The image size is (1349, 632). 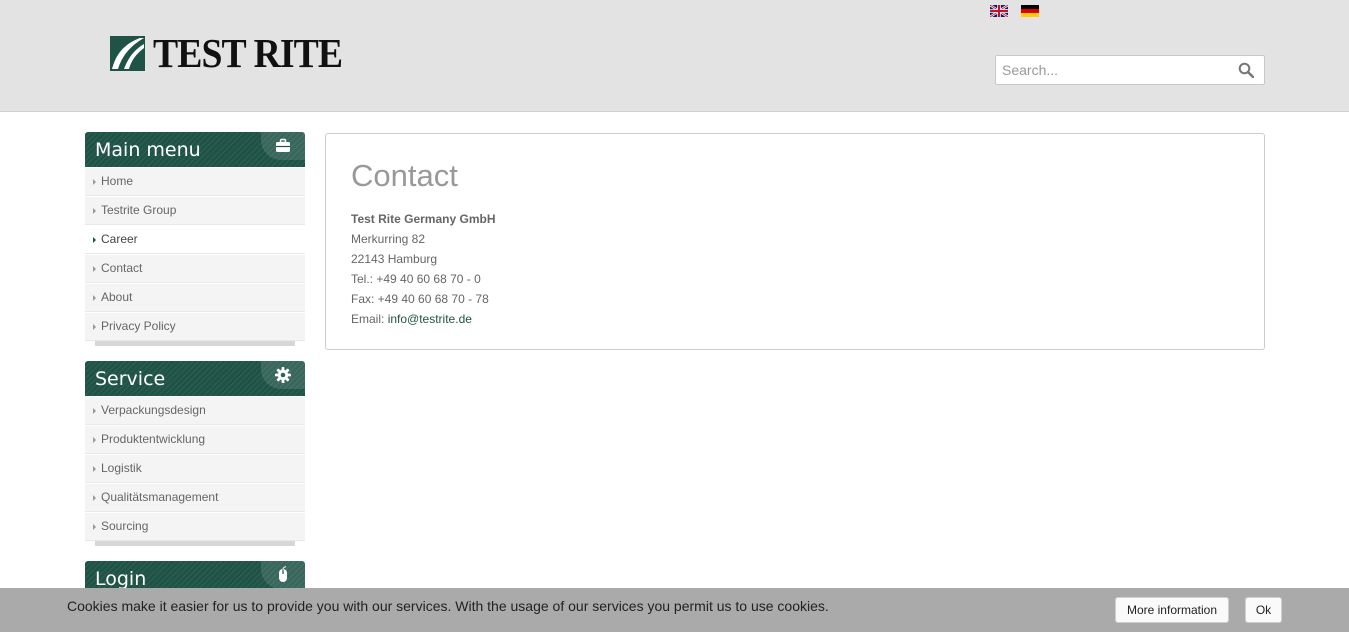 I want to click on fax-number: Fax: +49 40 60 68 70 - 78, so click(x=420, y=299).